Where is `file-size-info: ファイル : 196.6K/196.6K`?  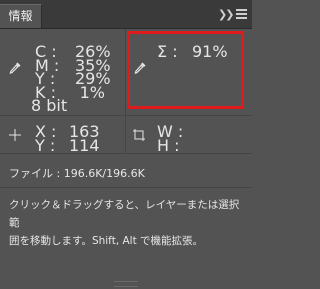
file-size-info: ファイル : 196.6K/196.6K is located at coordinates (77, 173).